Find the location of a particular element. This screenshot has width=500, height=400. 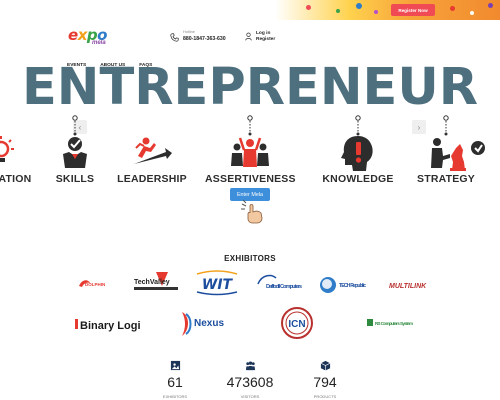

assertiveness-people-icon is located at coordinates (250, 152).